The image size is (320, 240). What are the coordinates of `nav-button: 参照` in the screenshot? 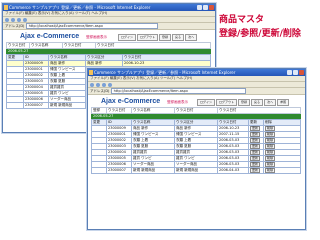 It's located at (283, 102).